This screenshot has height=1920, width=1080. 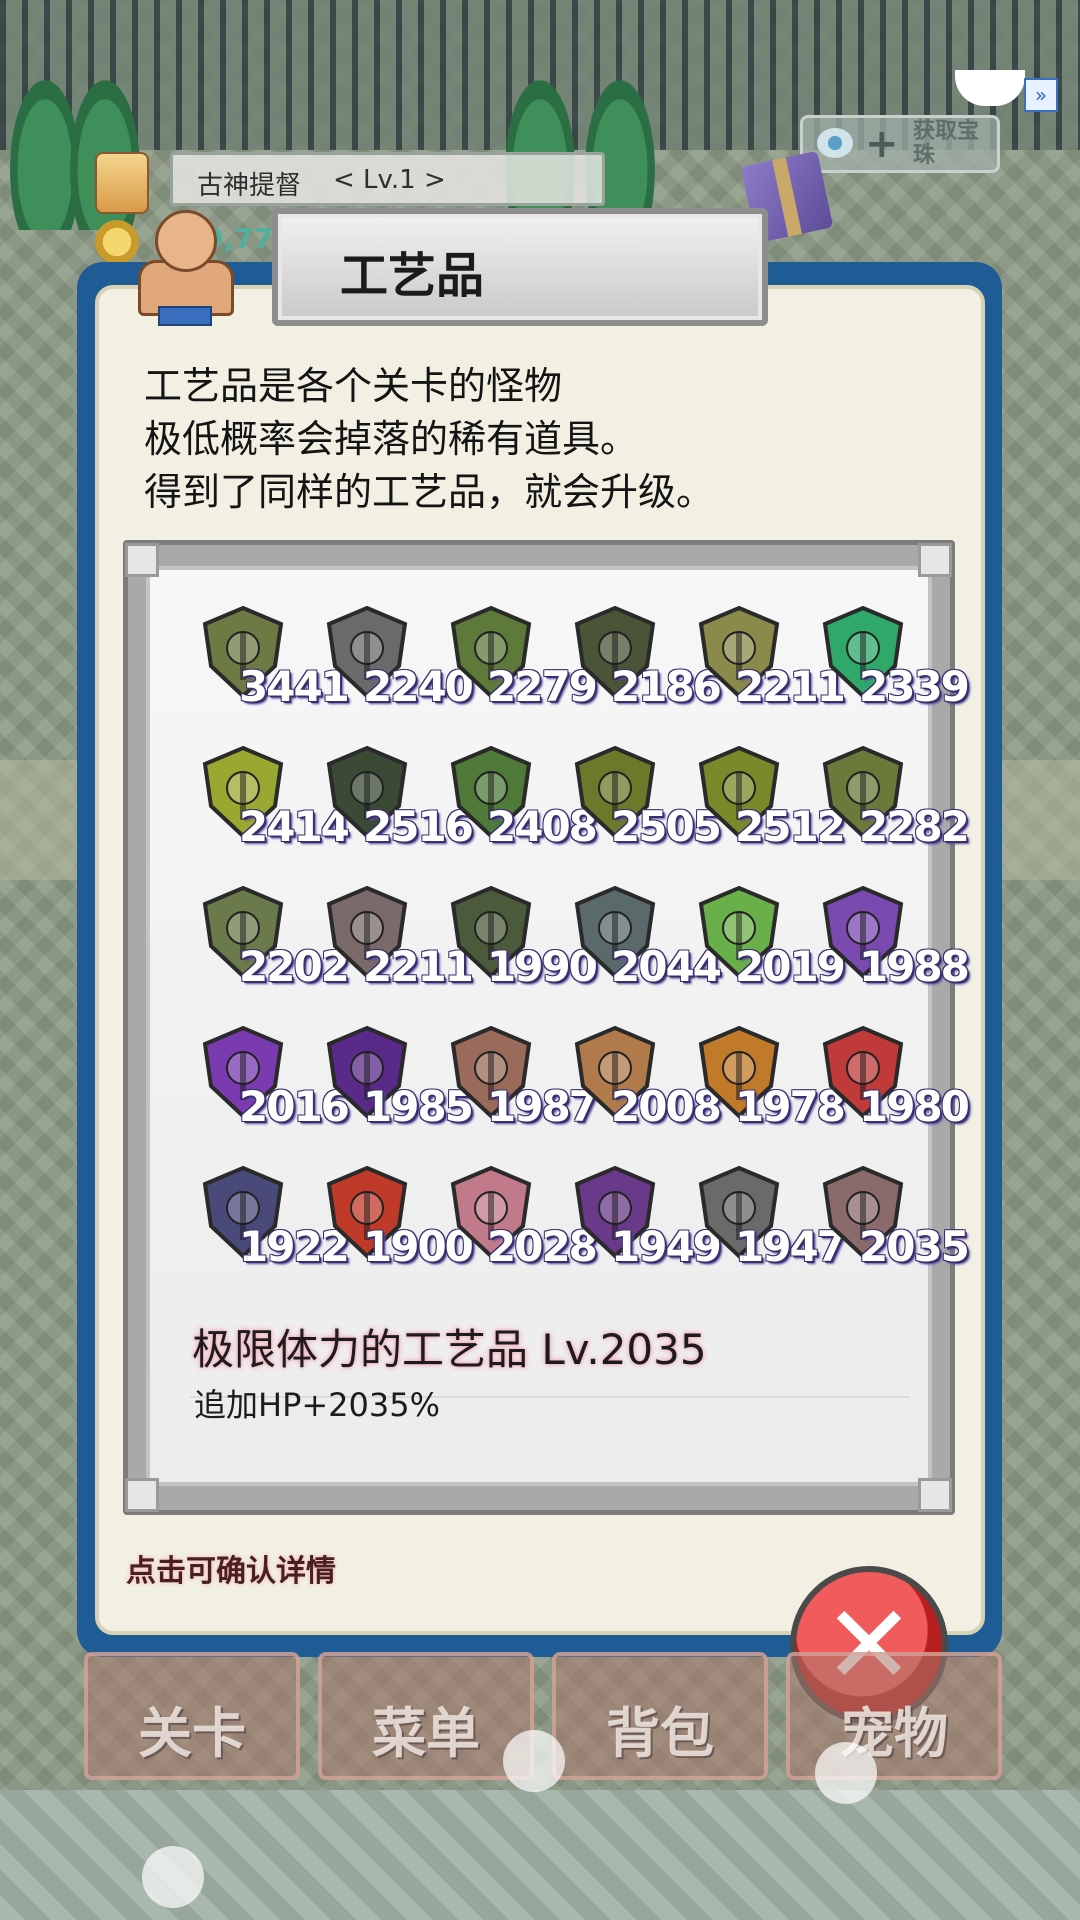 What do you see at coordinates (634, 1084) in the screenshot?
I see `artifact-item: 2008` at bounding box center [634, 1084].